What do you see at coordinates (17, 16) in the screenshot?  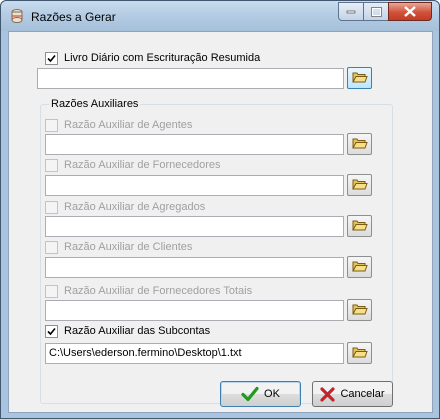 I see `app-icon` at bounding box center [17, 16].